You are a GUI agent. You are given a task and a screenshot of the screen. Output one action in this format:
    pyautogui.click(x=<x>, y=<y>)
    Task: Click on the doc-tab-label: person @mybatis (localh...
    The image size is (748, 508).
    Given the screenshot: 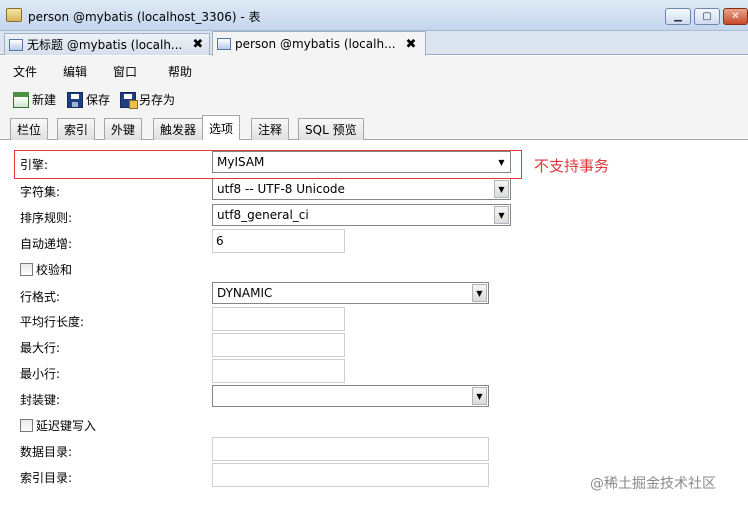 What is the action you would take?
    pyautogui.click(x=315, y=44)
    